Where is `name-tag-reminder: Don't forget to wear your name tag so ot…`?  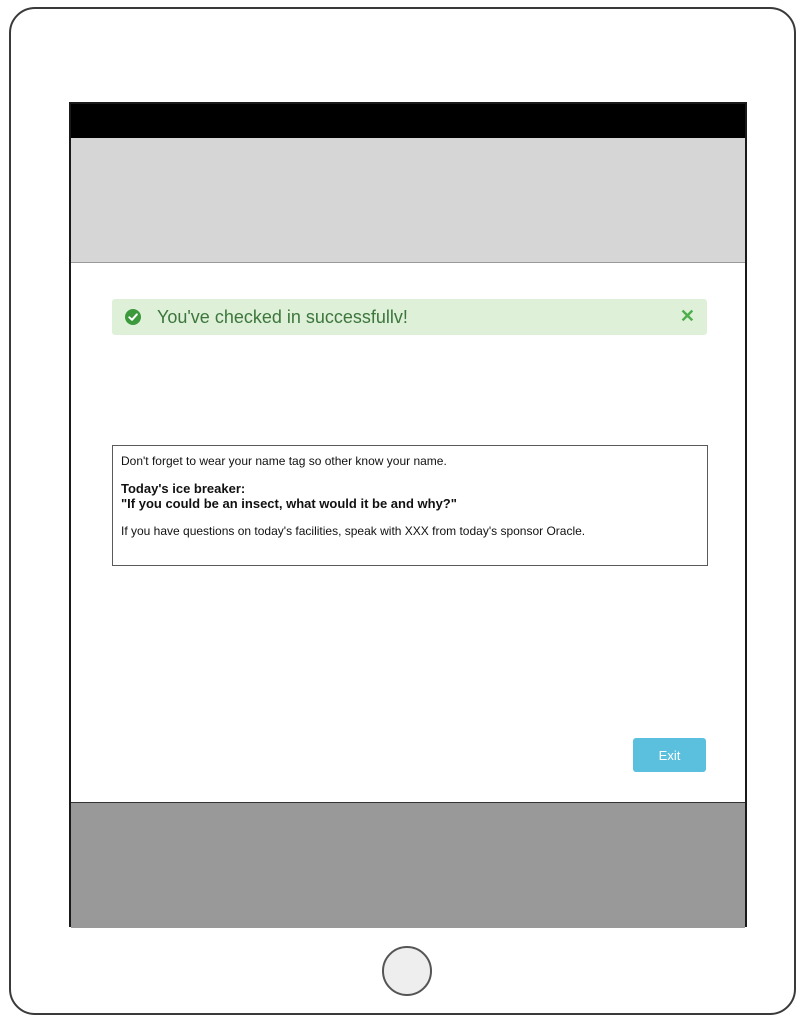 name-tag-reminder: Don't forget to wear your name tag so ot… is located at coordinates (284, 461).